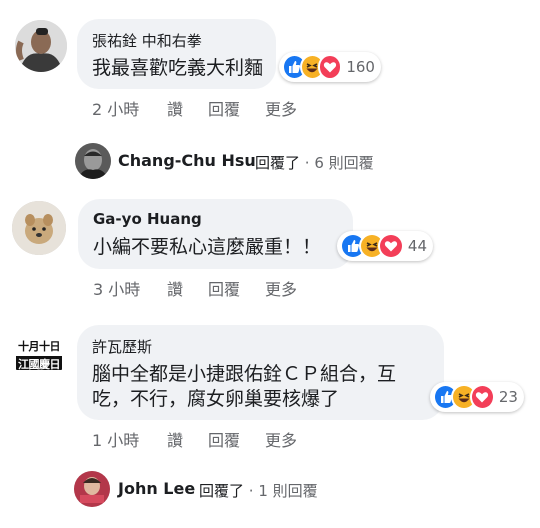  I want to click on comment-text-line2: 吃，不行，腐女卵巢要核爆了, so click(216, 399).